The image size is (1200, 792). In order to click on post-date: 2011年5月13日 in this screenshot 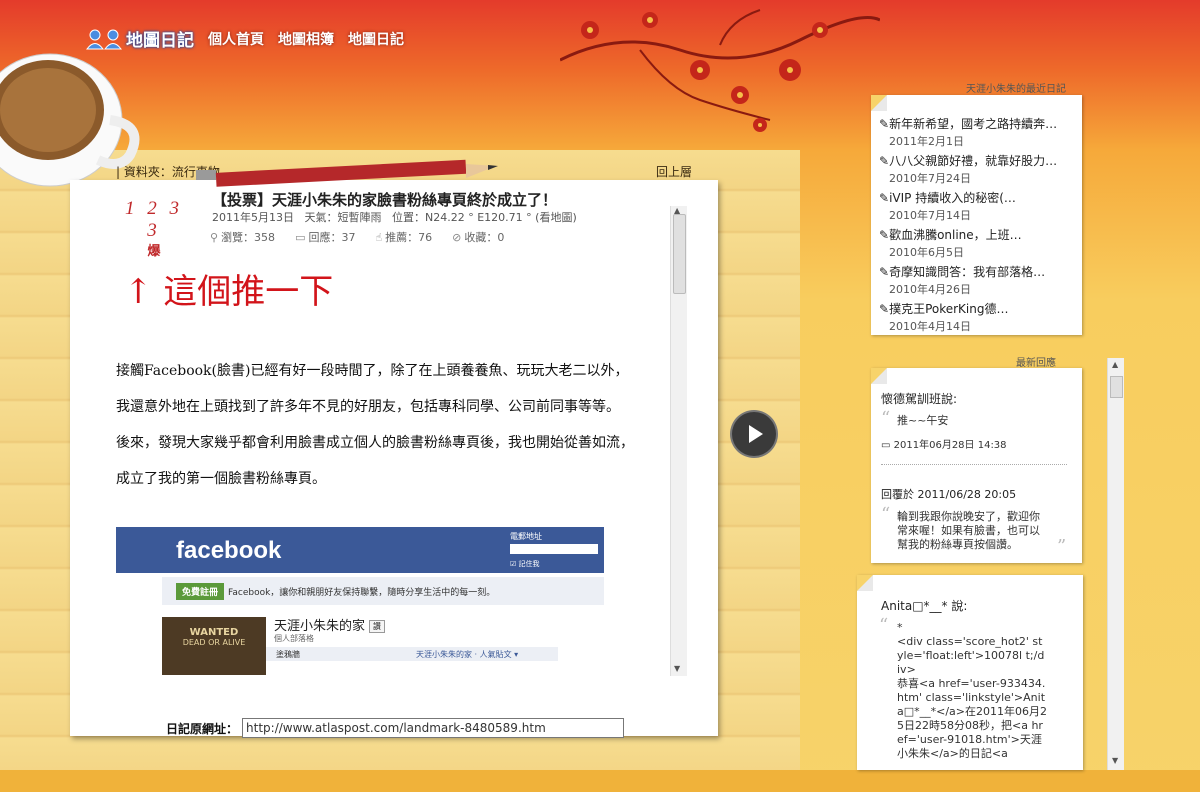, I will do `click(253, 217)`.